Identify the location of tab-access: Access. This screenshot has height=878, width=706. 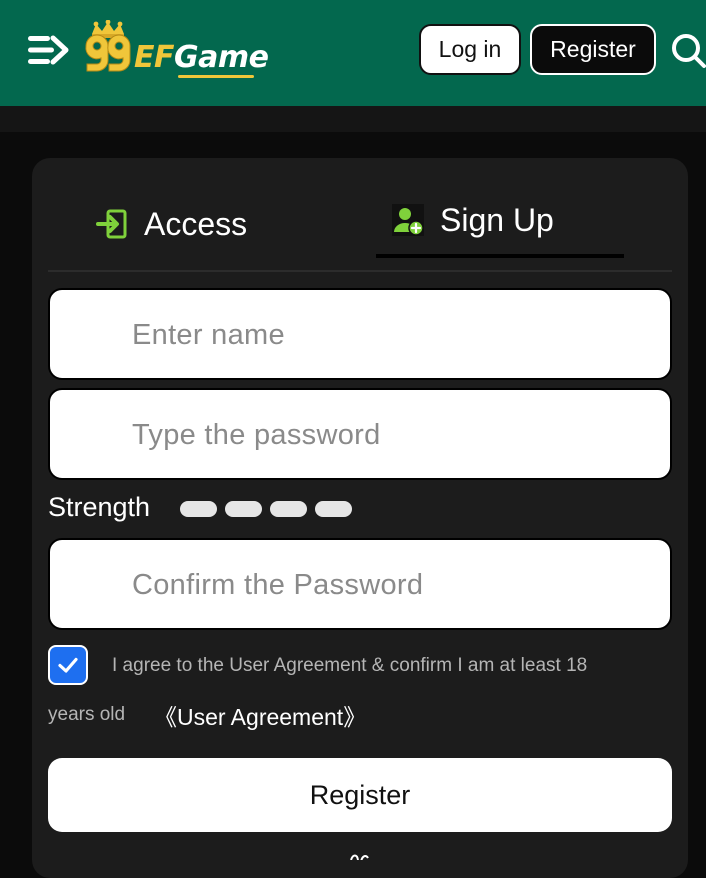
(171, 224).